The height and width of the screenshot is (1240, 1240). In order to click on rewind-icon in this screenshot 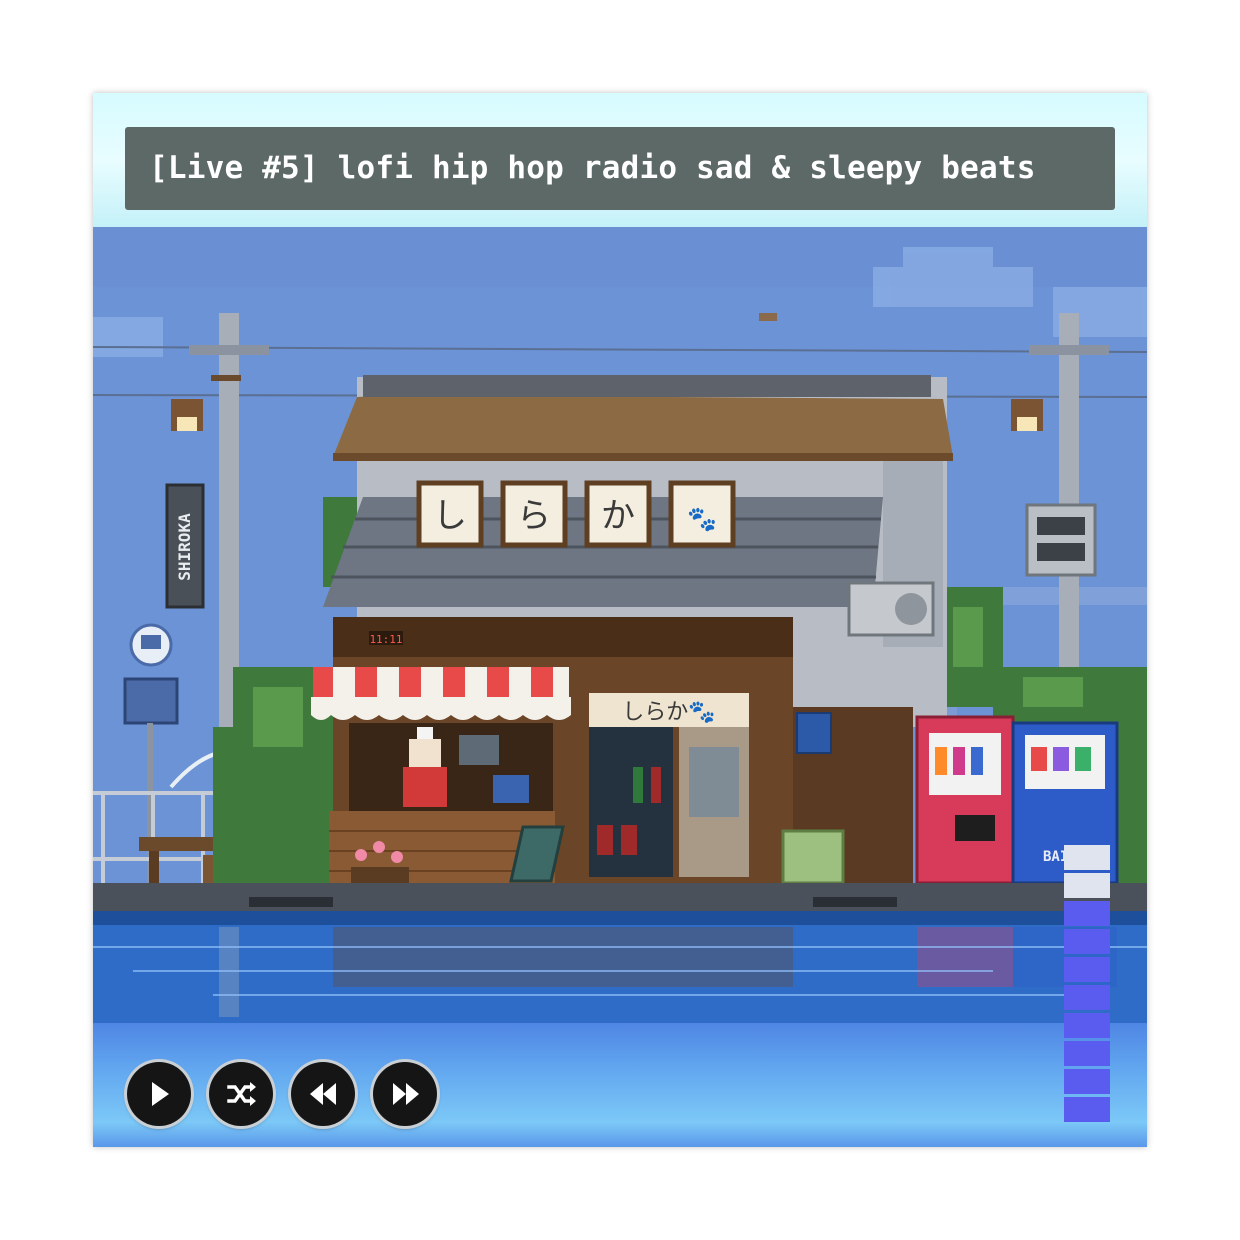, I will do `click(323, 1094)`.